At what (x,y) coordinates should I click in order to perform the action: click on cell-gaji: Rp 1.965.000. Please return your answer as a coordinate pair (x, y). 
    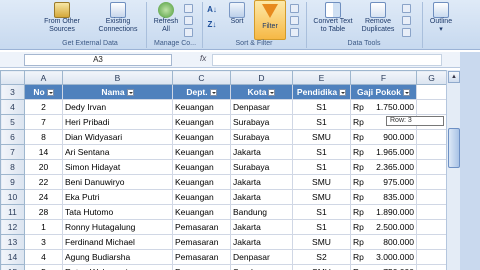
    Looking at the image, I should click on (383, 152).